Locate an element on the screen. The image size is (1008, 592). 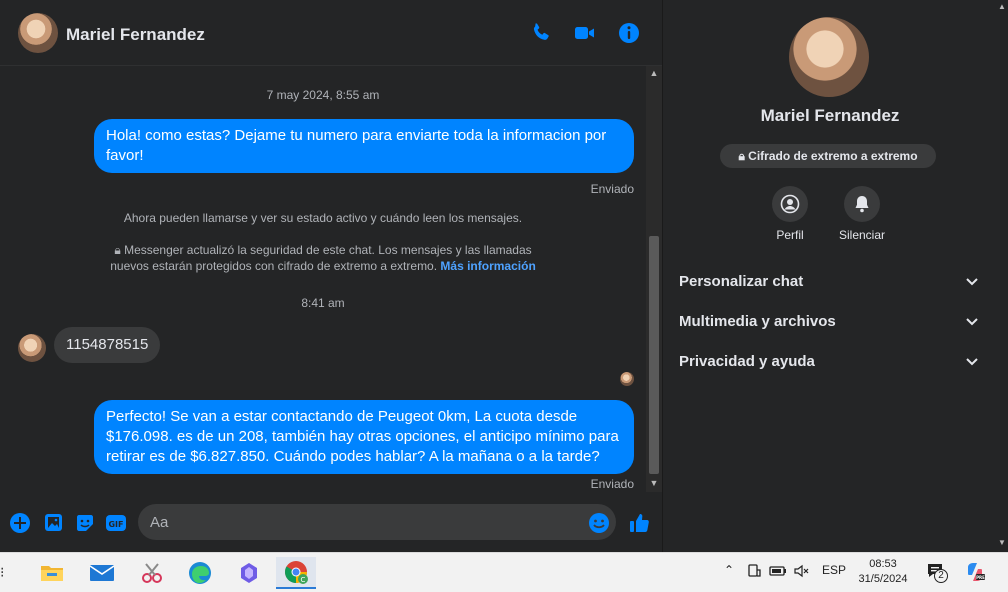
section-privacy-help: Privacidad y ayuda is located at coordinates (829, 361).